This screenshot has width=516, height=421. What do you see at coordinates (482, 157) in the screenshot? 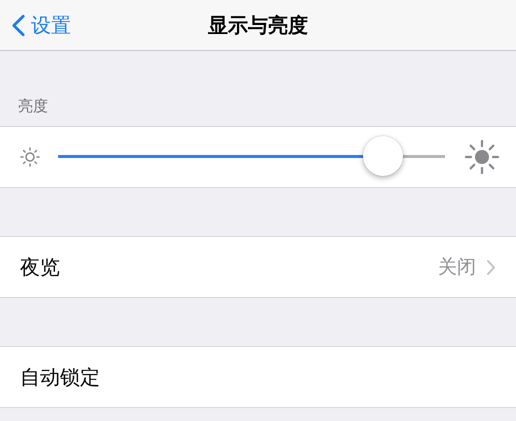
I see `large-sun-icon` at bounding box center [482, 157].